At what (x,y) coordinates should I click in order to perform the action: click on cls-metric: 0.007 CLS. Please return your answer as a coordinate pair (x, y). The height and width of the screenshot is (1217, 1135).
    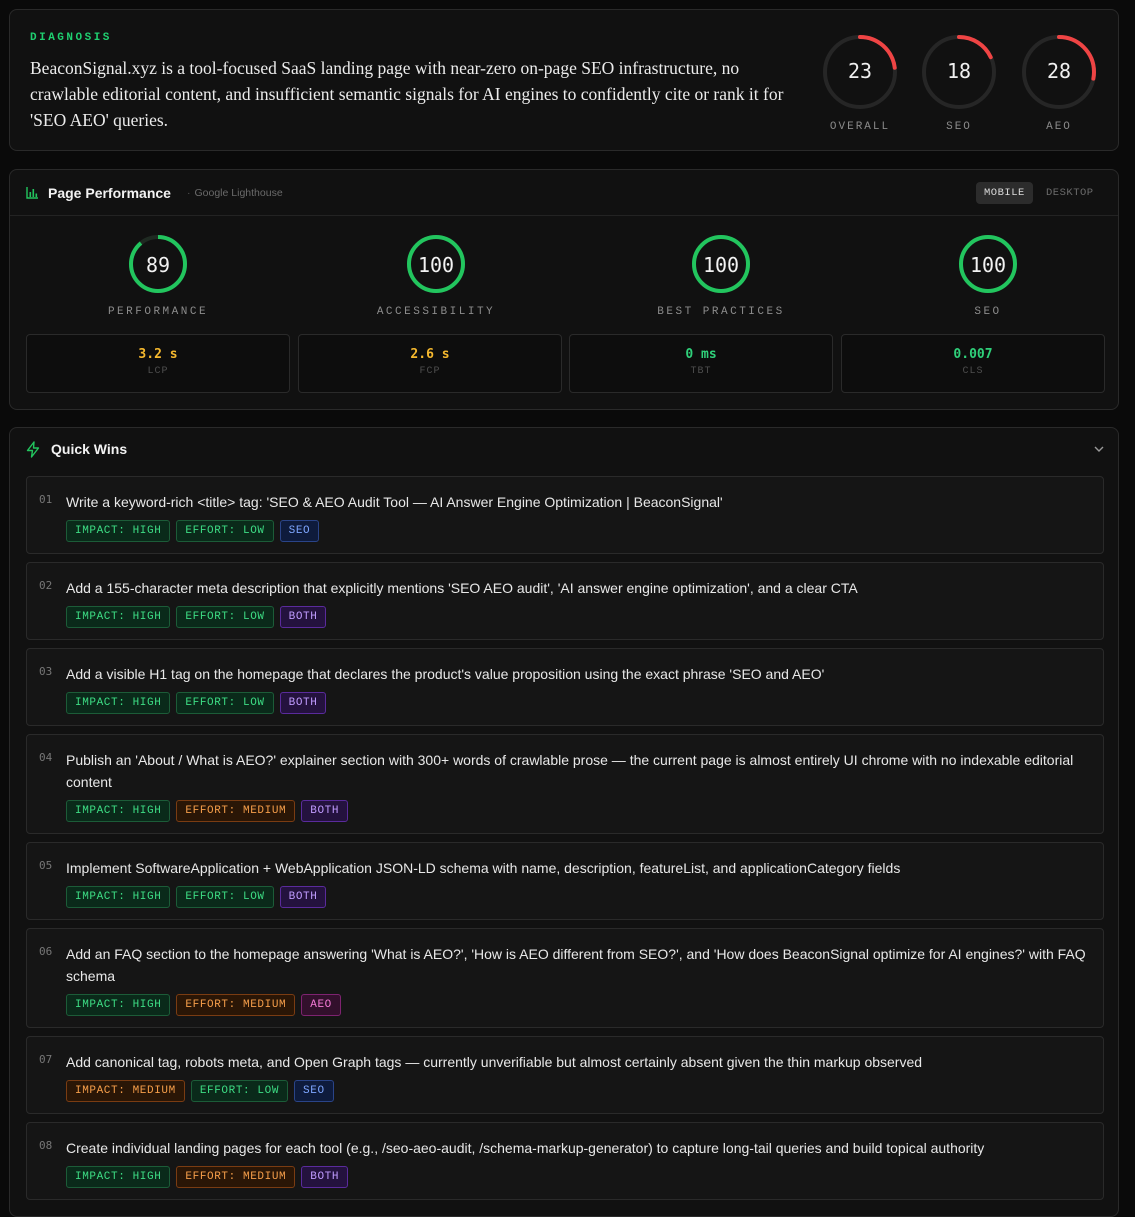
    Looking at the image, I should click on (973, 363).